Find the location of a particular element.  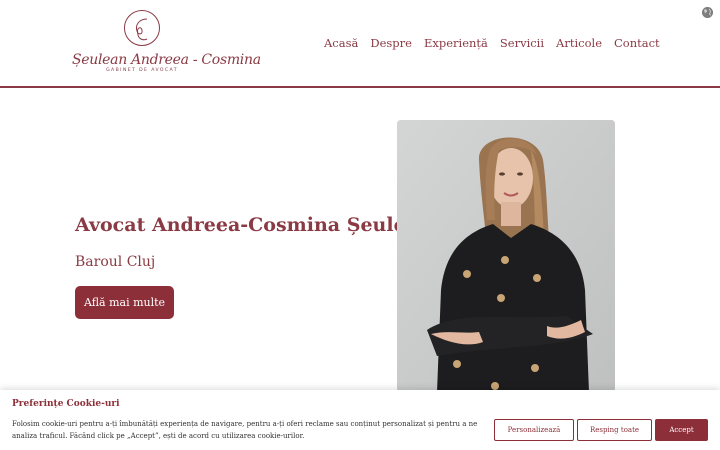

nav-item-articole: Articole is located at coordinates (579, 43).